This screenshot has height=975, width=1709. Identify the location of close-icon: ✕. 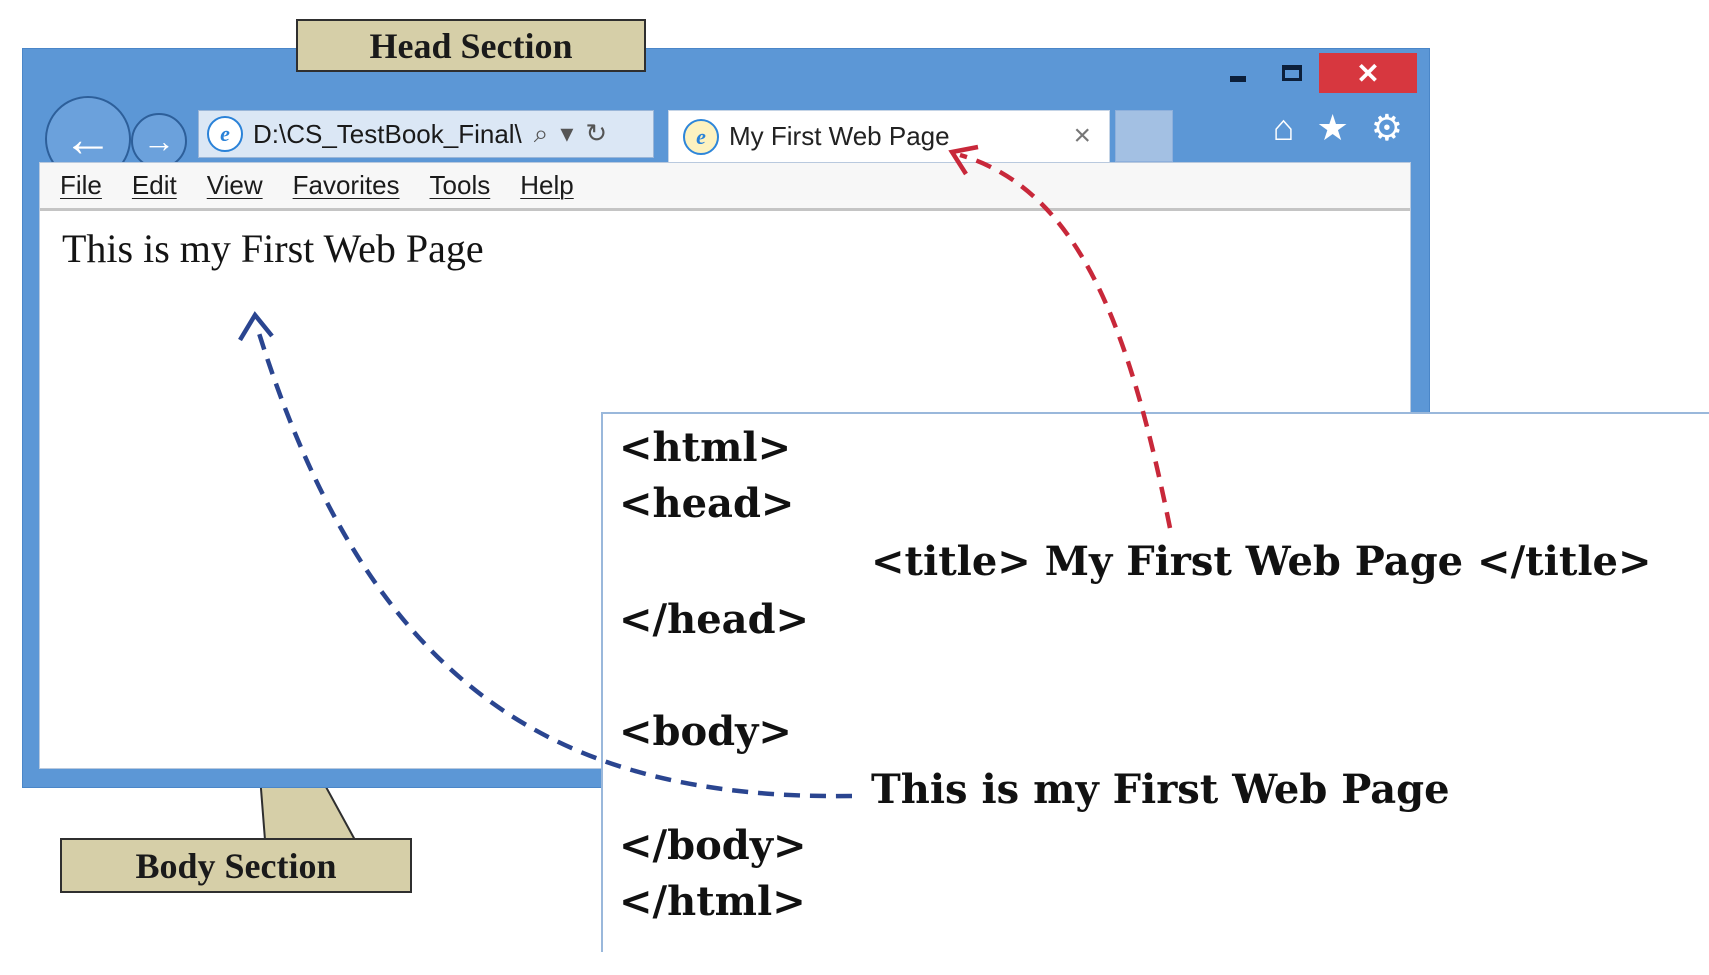
(1368, 73).